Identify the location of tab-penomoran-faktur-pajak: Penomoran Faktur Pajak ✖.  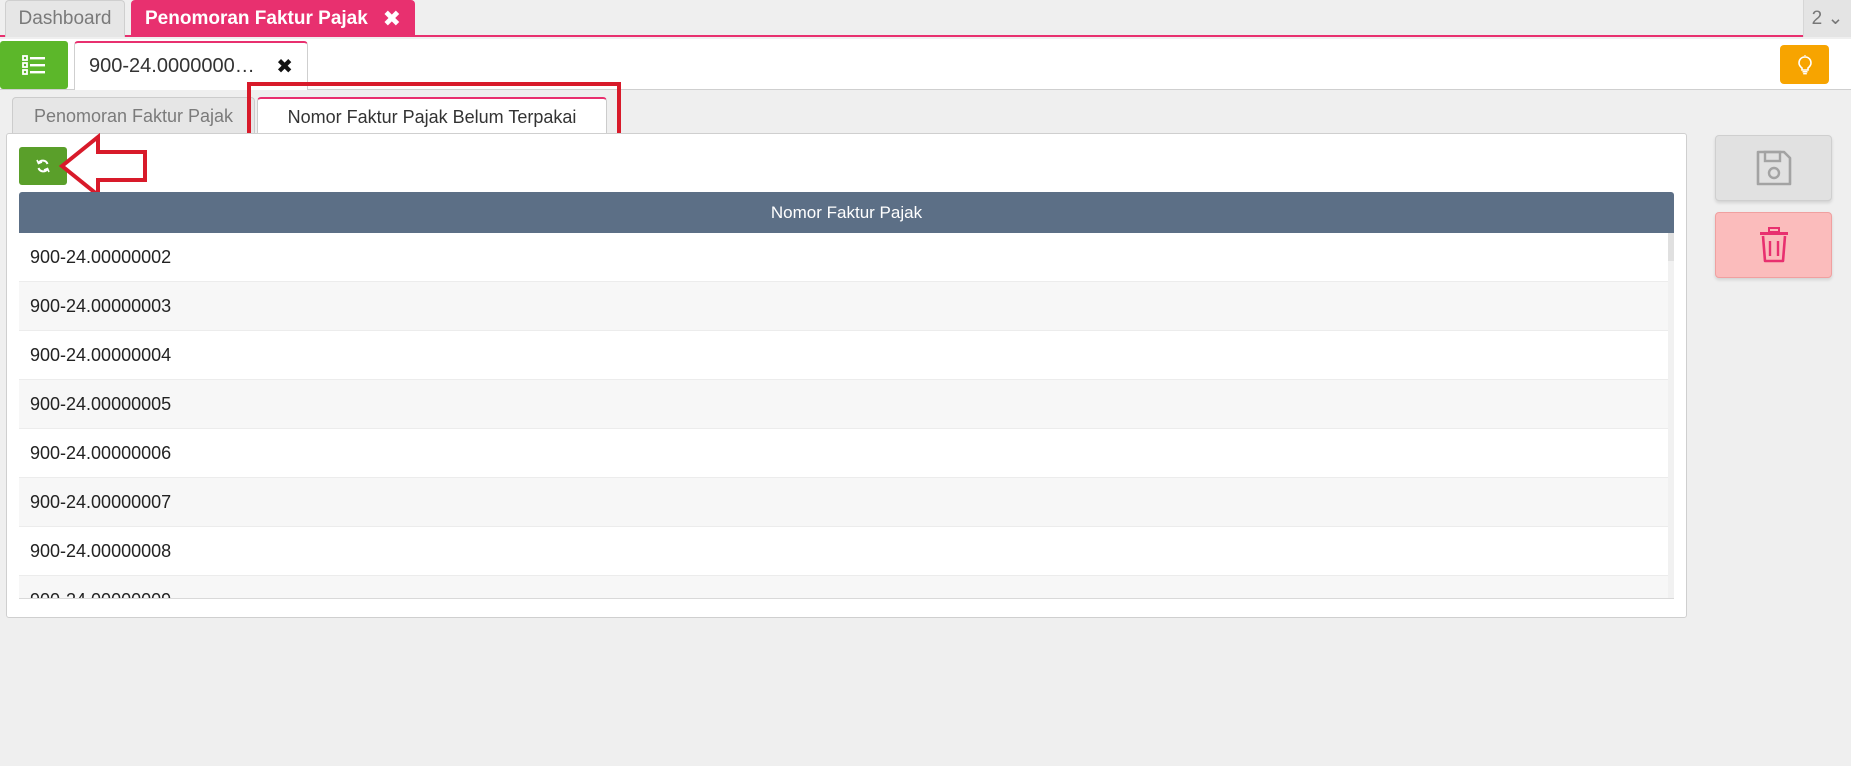
(273, 18).